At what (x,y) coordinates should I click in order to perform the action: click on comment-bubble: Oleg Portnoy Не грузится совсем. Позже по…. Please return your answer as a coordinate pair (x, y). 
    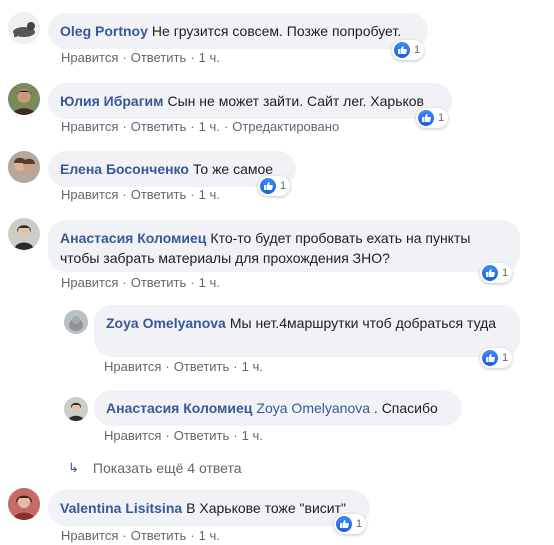
    Looking at the image, I should click on (238, 31).